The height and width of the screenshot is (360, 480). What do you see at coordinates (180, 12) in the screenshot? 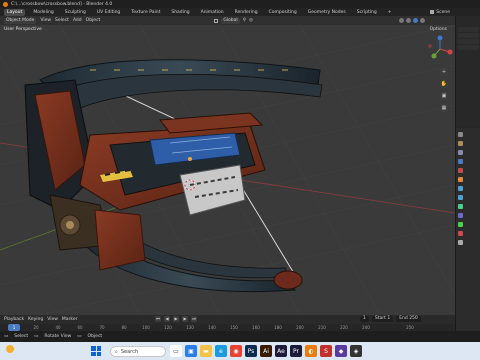
I see `tab-shading: Shading` at bounding box center [180, 12].